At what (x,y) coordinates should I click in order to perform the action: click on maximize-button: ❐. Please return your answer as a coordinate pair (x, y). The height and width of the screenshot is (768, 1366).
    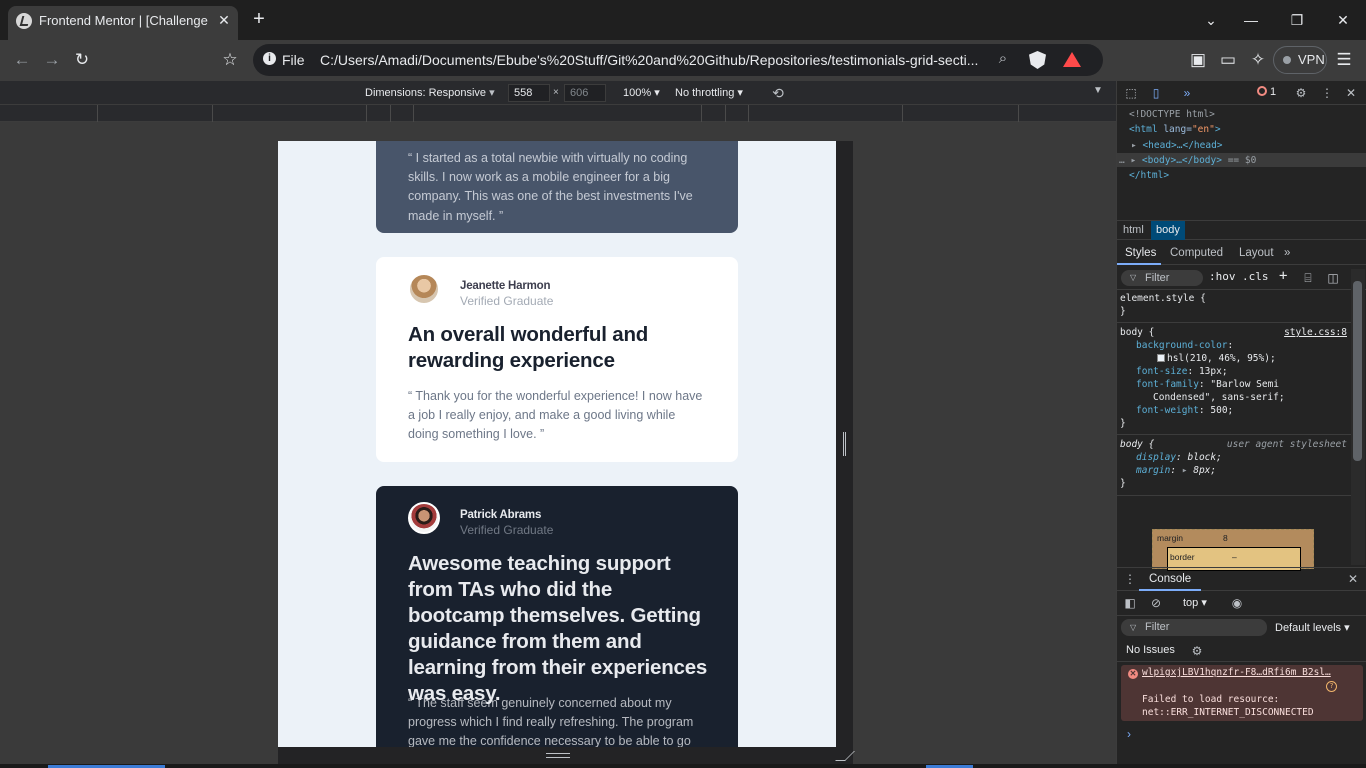
    Looking at the image, I should click on (1297, 20).